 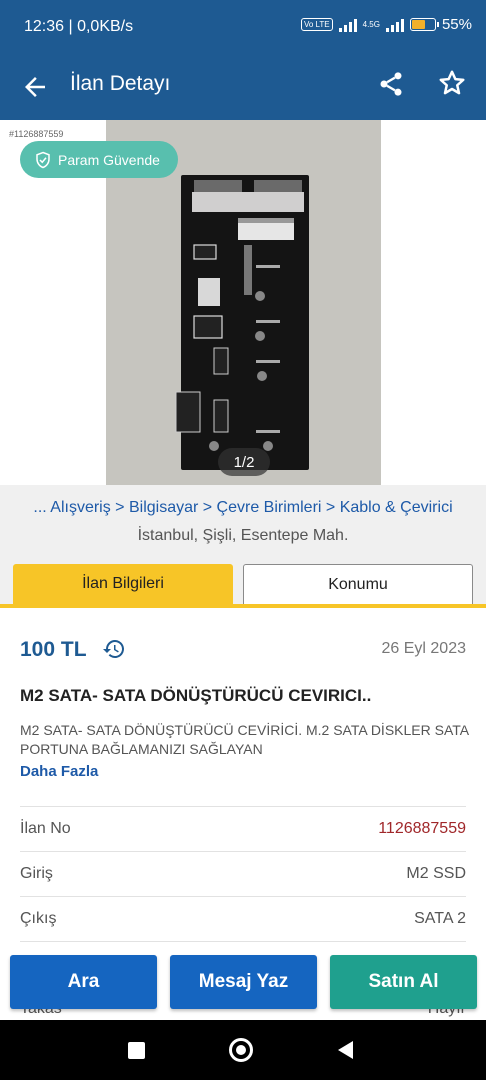 What do you see at coordinates (347, 25) in the screenshot?
I see `signal-icon` at bounding box center [347, 25].